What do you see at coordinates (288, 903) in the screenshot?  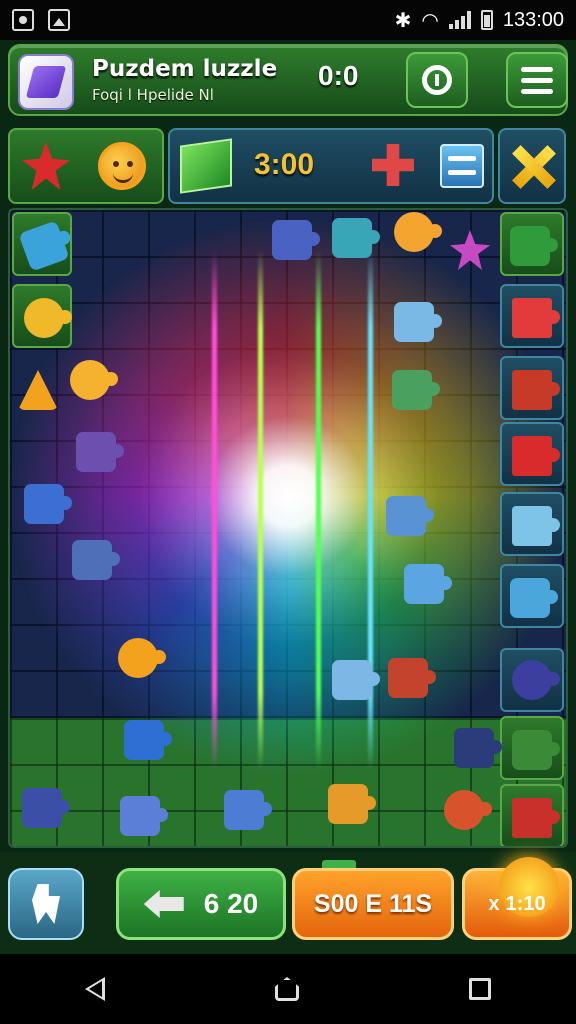 I see `bottom-action-bar: 6 20 S00 E 11S x 1:10` at bounding box center [288, 903].